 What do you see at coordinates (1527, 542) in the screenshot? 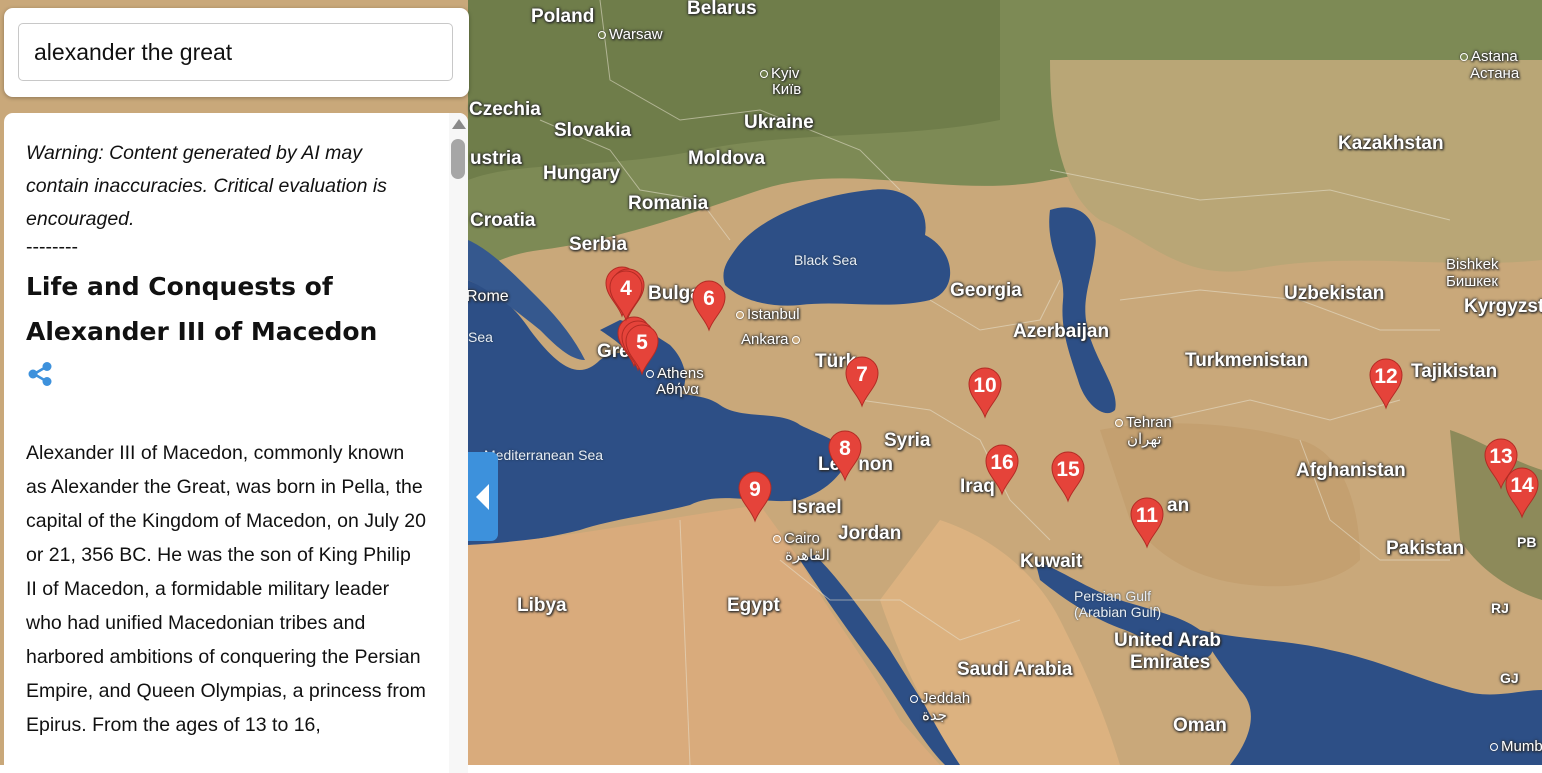
I see `label-pb: PB` at bounding box center [1527, 542].